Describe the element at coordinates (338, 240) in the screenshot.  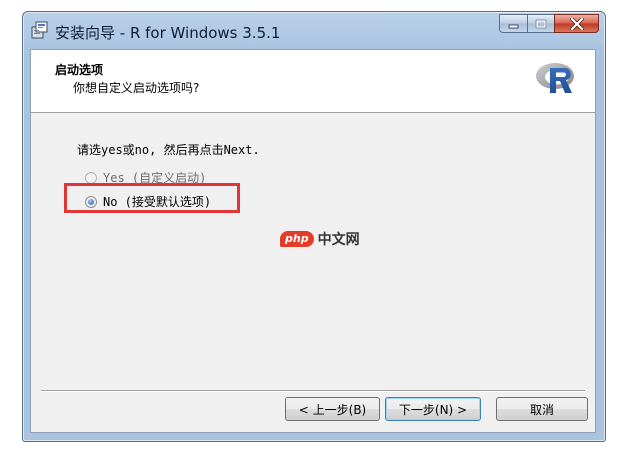
I see `watermark-text: 中文网` at that location.